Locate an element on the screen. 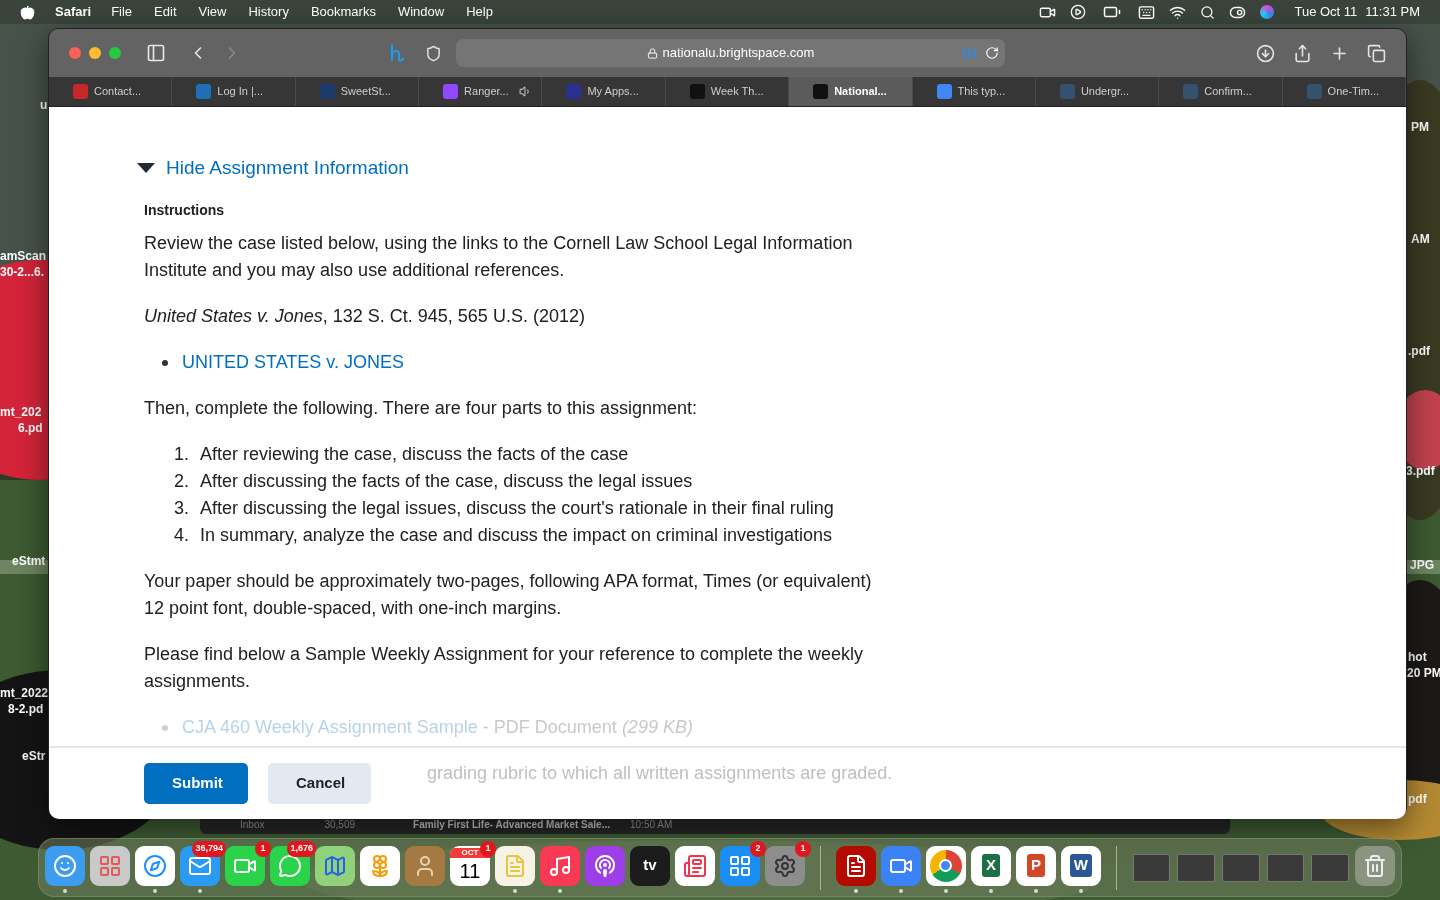 The image size is (1440, 900). menu-item: History is located at coordinates (268, 12).